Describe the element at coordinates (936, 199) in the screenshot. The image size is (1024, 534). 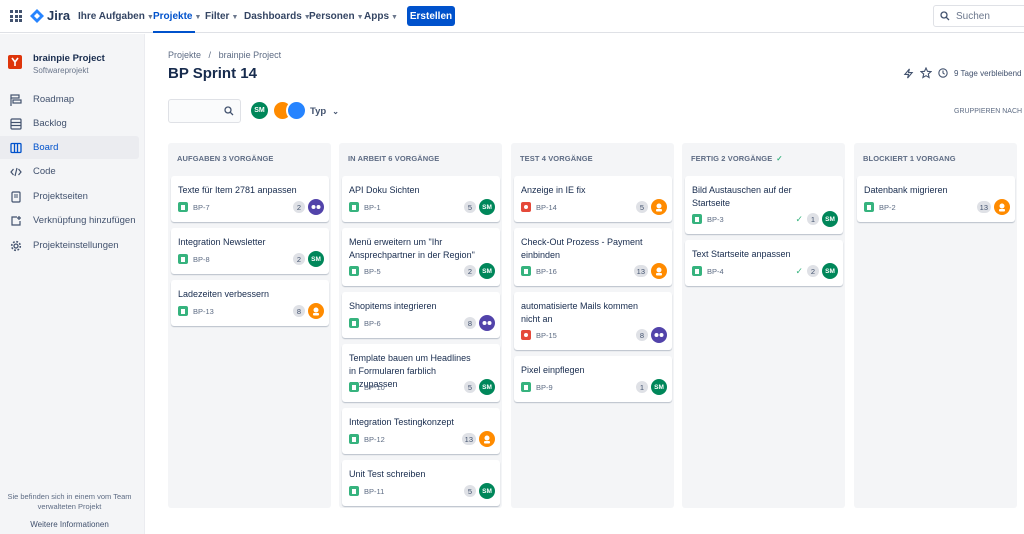
I see `issue-card: Datenbank migrieren BP-2 13` at that location.